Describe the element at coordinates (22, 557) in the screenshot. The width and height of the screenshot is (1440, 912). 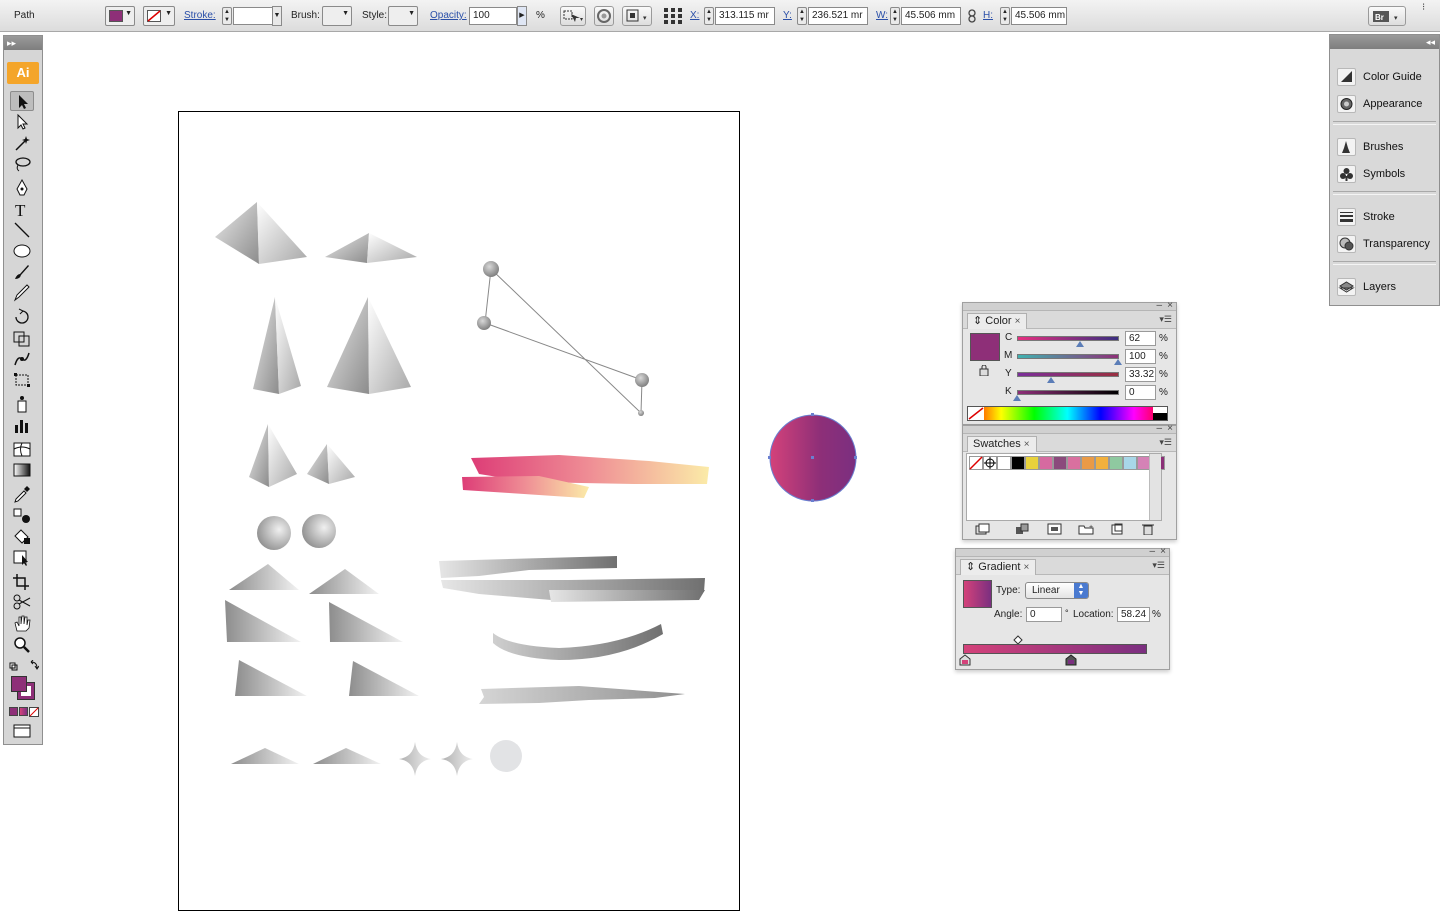
I see `live-paint-selection-tool-icon` at that location.